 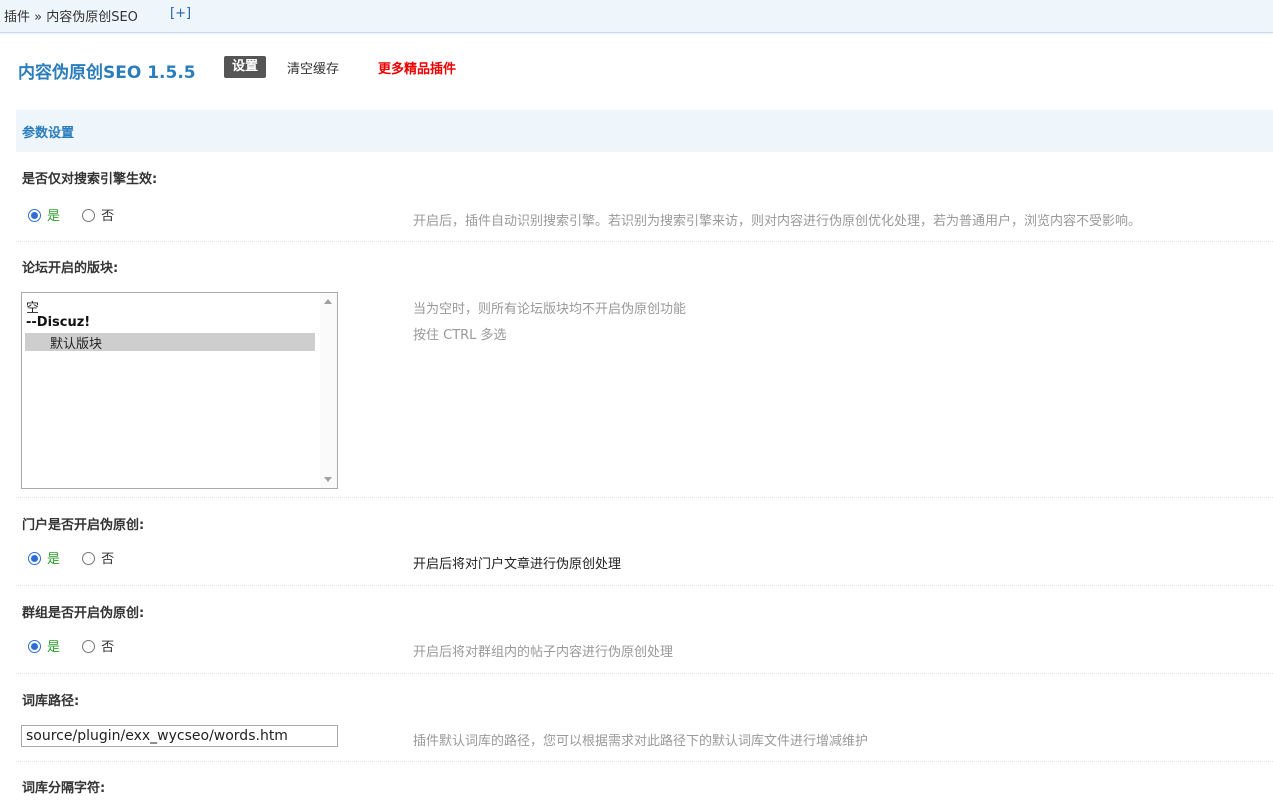 What do you see at coordinates (179, 736) in the screenshot?
I see `dict-path-input: source/plugin/exx_wycseo/words.htm` at bounding box center [179, 736].